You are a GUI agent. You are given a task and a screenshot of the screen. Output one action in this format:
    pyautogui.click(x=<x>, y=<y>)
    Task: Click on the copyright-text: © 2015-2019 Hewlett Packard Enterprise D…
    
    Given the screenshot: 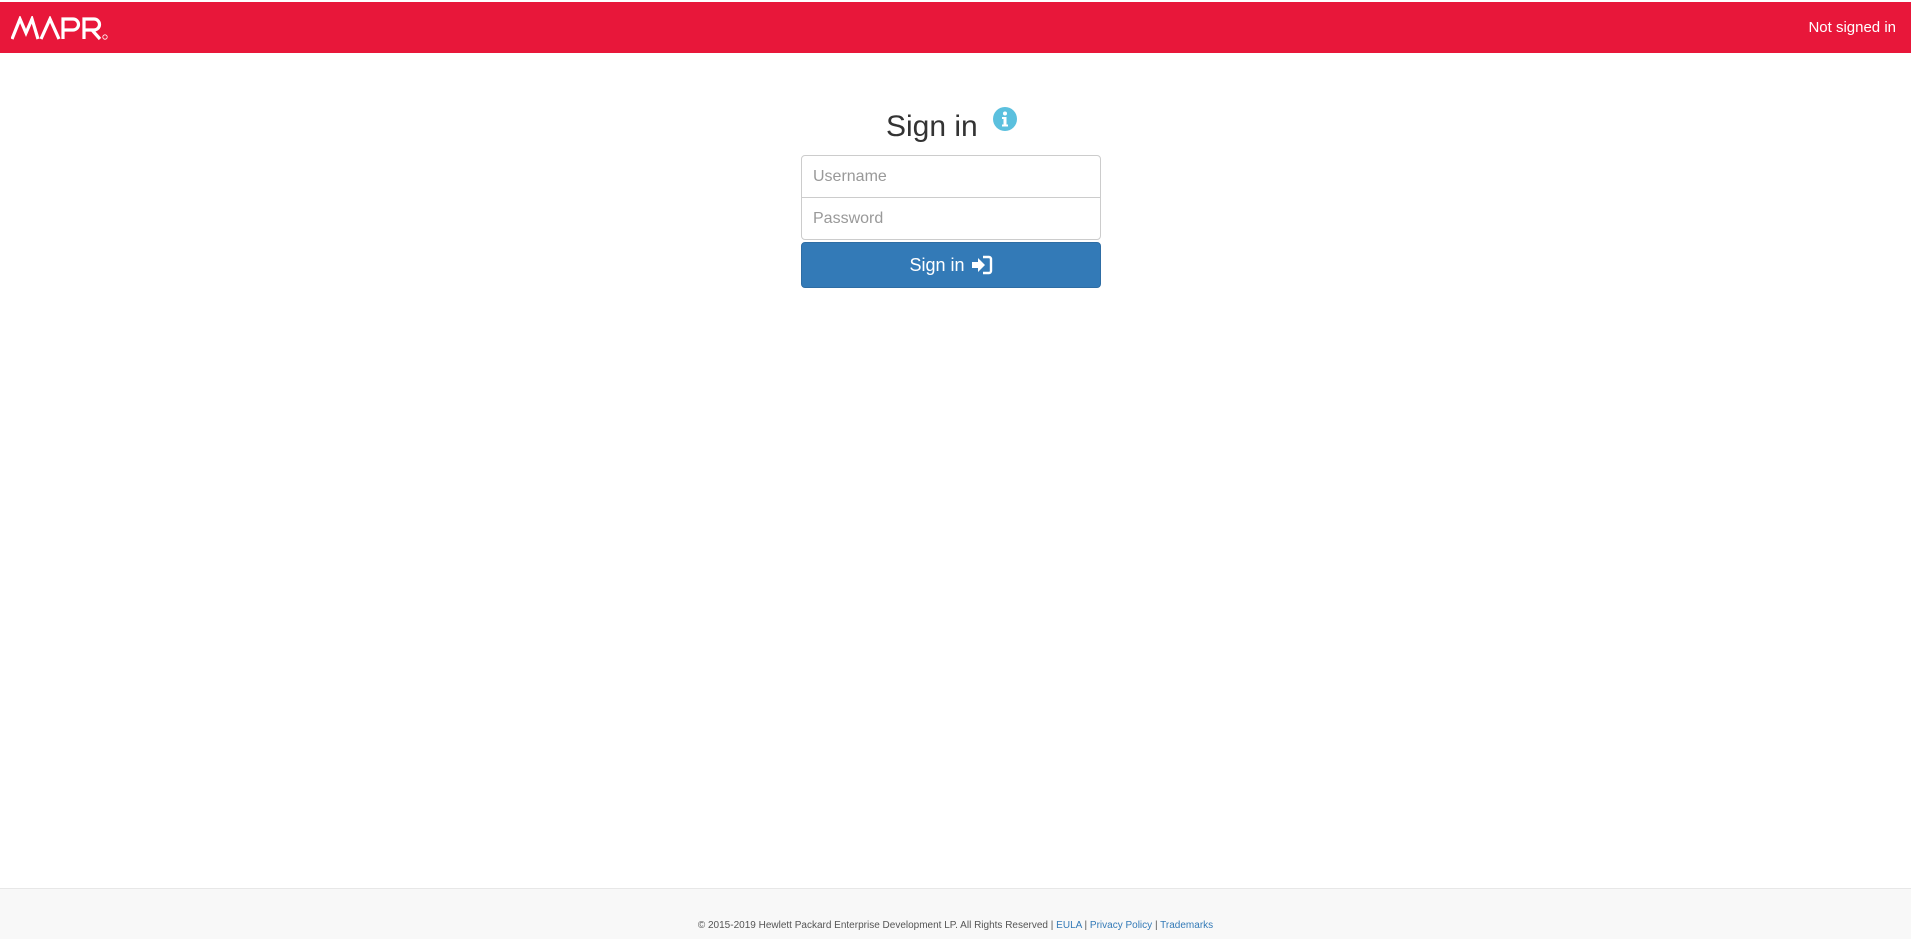 What is the action you would take?
    pyautogui.click(x=872, y=925)
    